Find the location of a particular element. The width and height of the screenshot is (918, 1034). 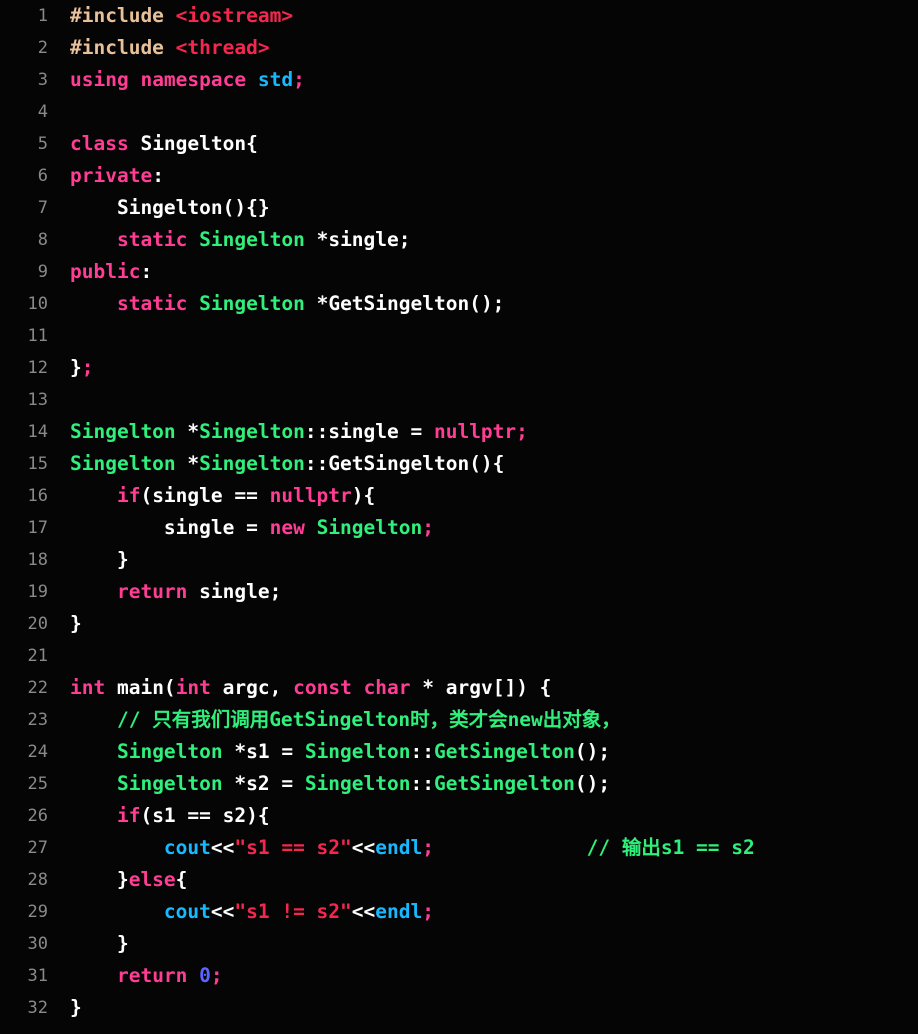

code-text: }else{ is located at coordinates (117, 880).